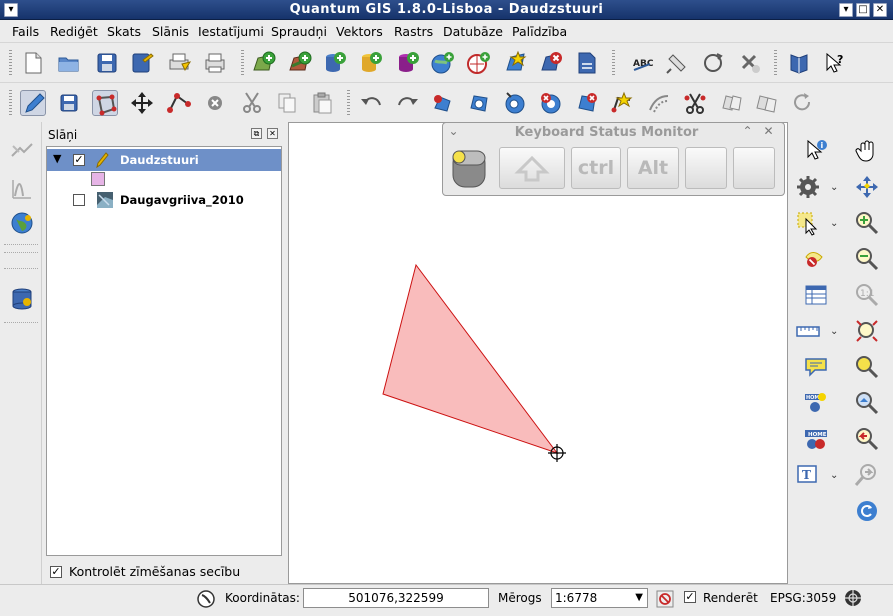  Describe the element at coordinates (867, 511) in the screenshot. I see `refresh-icon` at that location.